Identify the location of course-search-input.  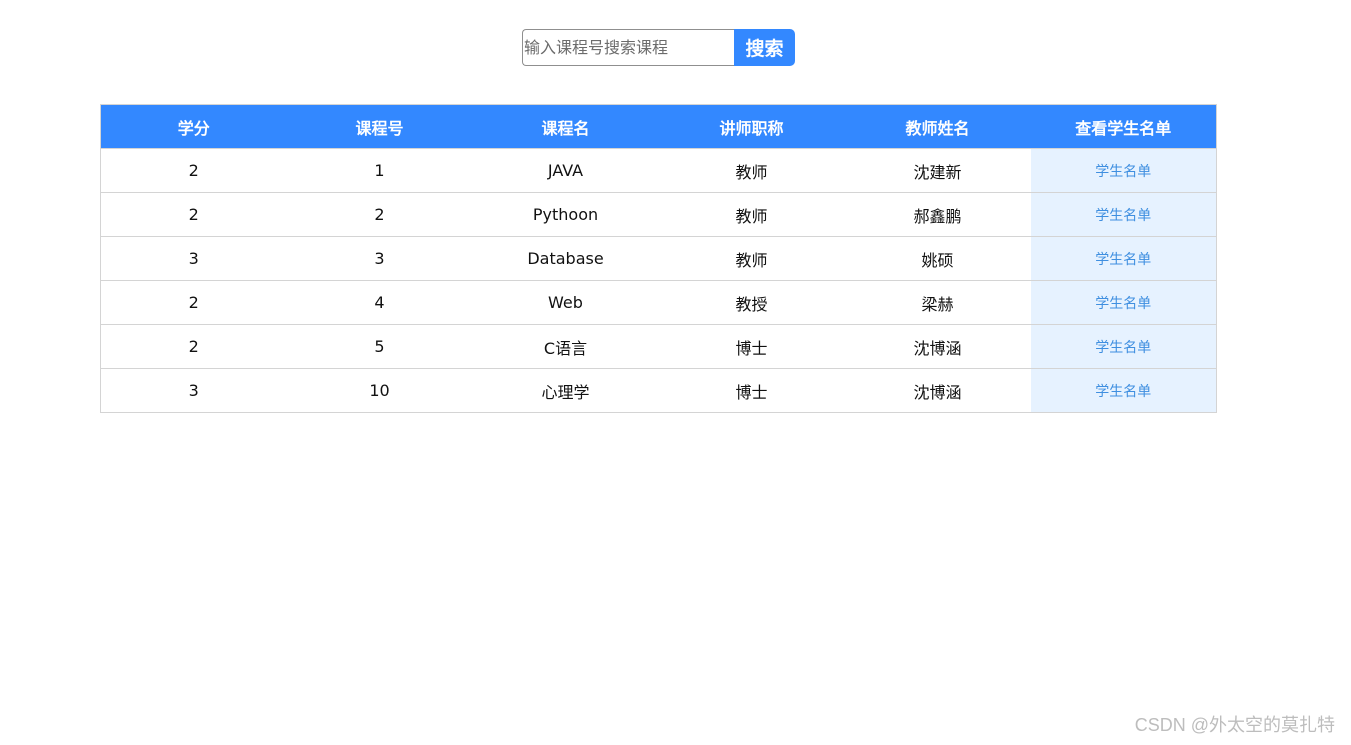
(628, 47).